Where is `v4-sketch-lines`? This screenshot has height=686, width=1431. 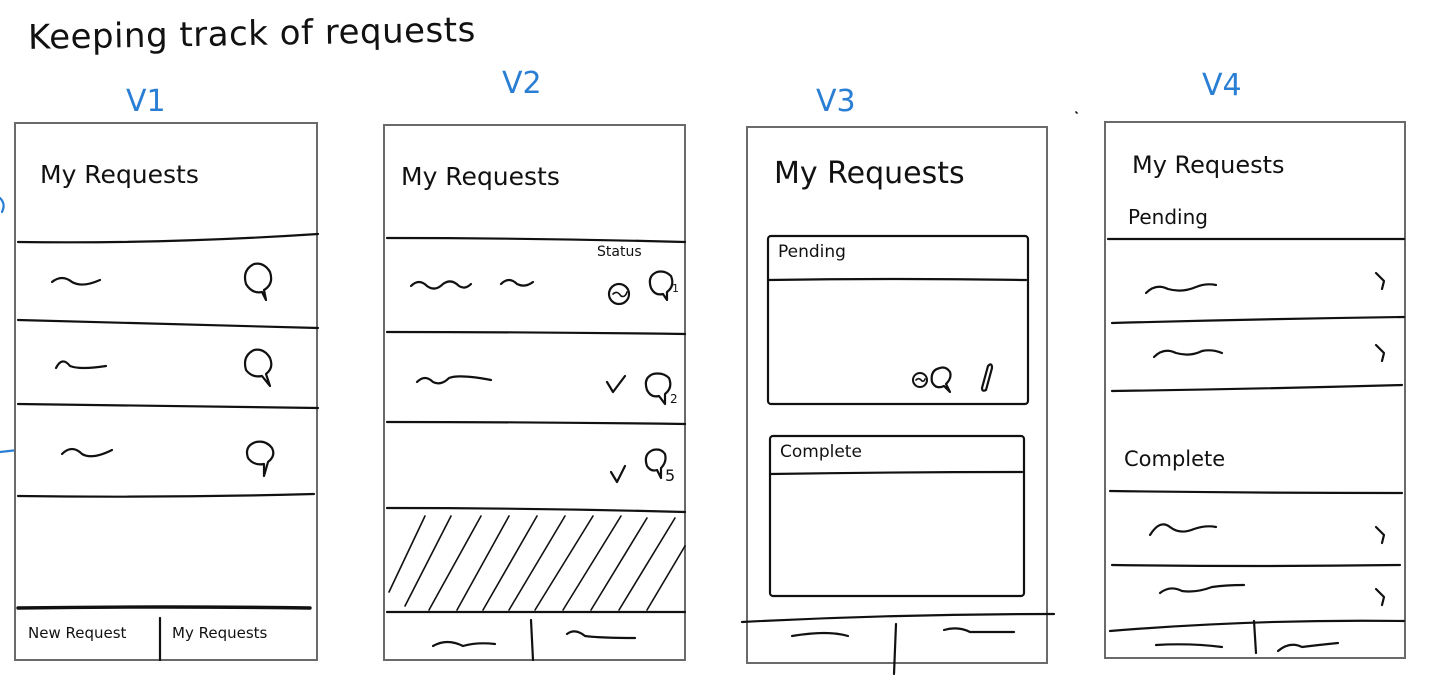
v4-sketch-lines is located at coordinates (1256, 446).